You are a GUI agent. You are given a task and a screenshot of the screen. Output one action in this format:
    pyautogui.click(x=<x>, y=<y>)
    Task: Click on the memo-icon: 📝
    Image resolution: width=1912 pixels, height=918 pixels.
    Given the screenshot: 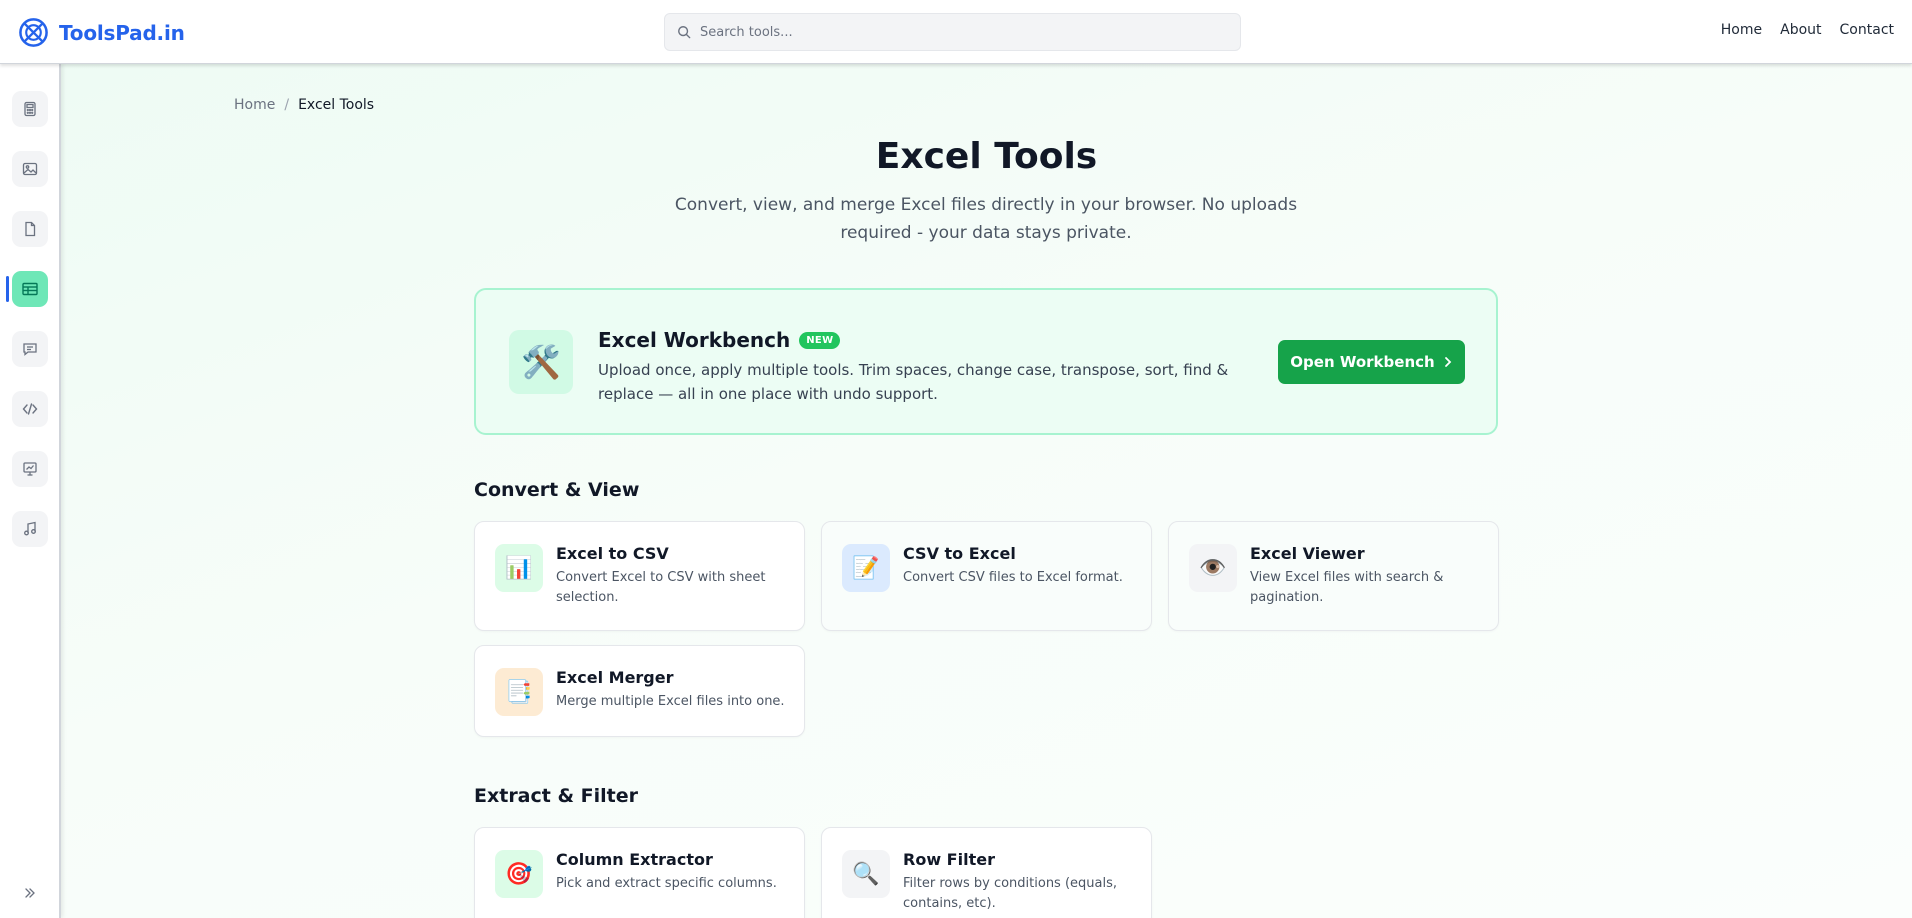 What is the action you would take?
    pyautogui.click(x=866, y=568)
    